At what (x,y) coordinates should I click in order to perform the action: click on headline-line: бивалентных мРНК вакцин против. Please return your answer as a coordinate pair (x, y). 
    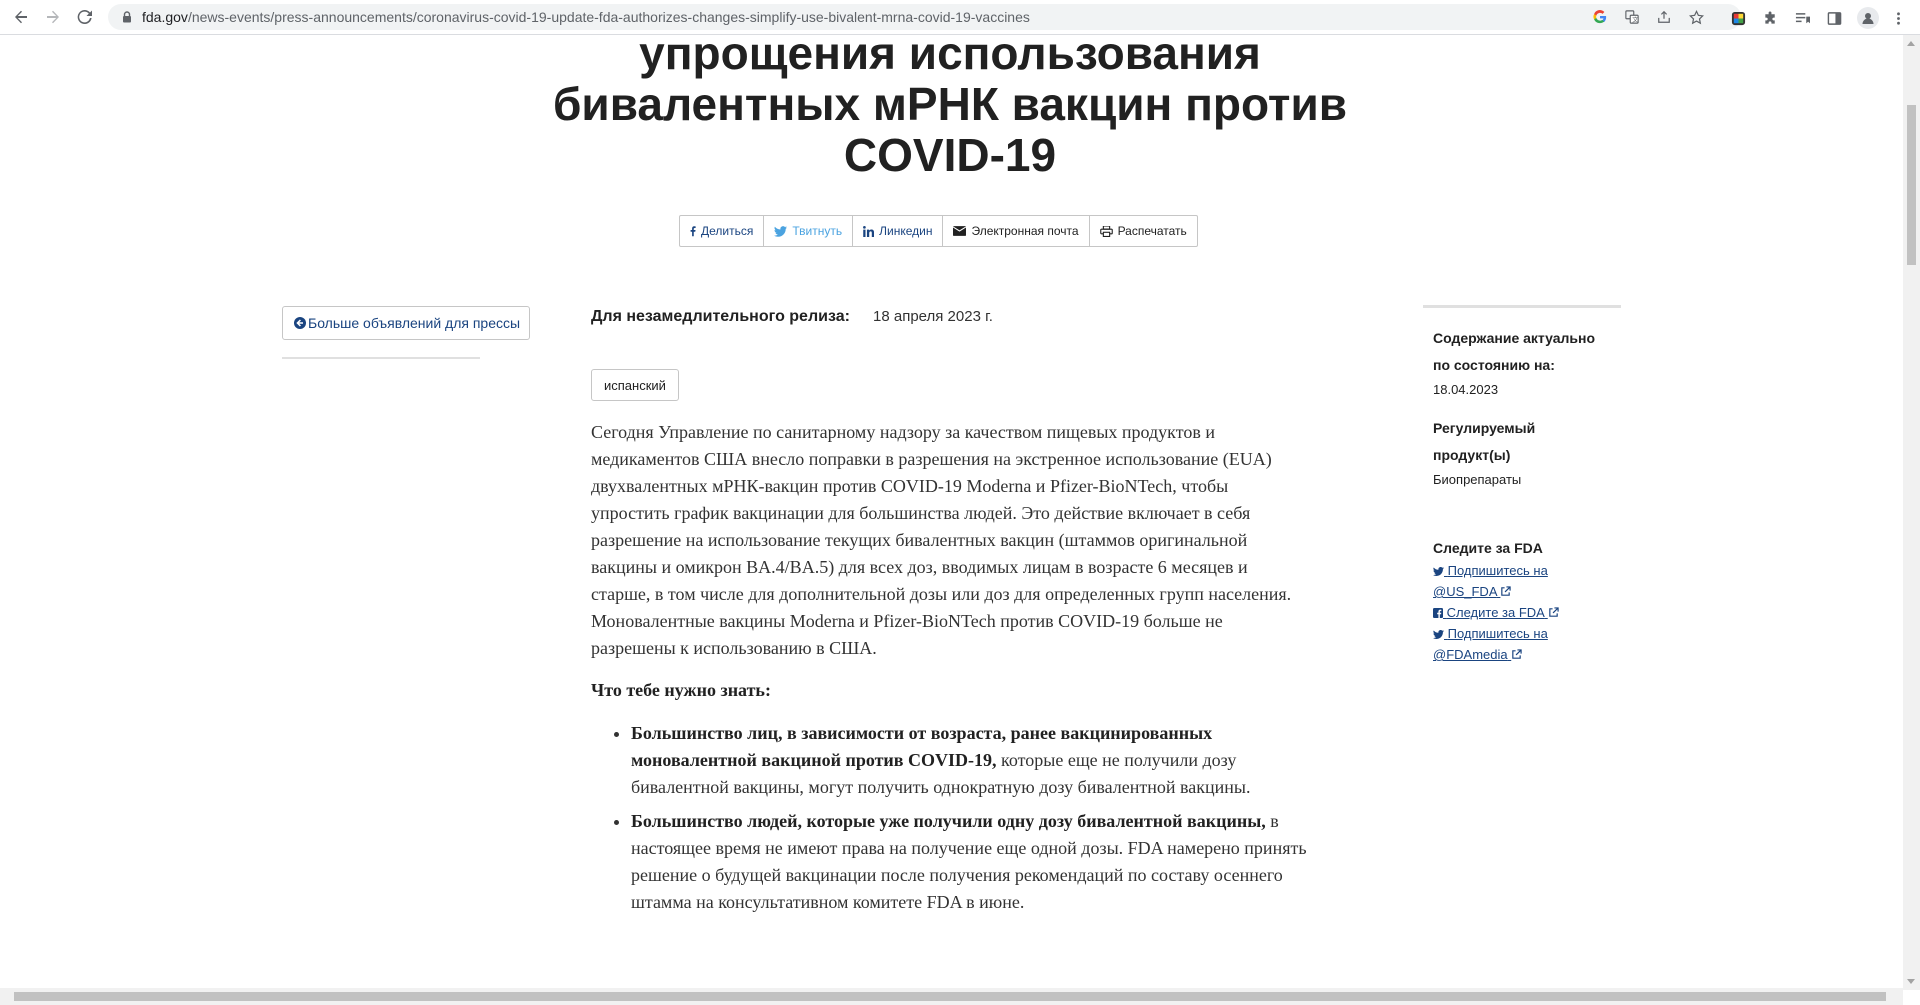
    Looking at the image, I should click on (950, 104).